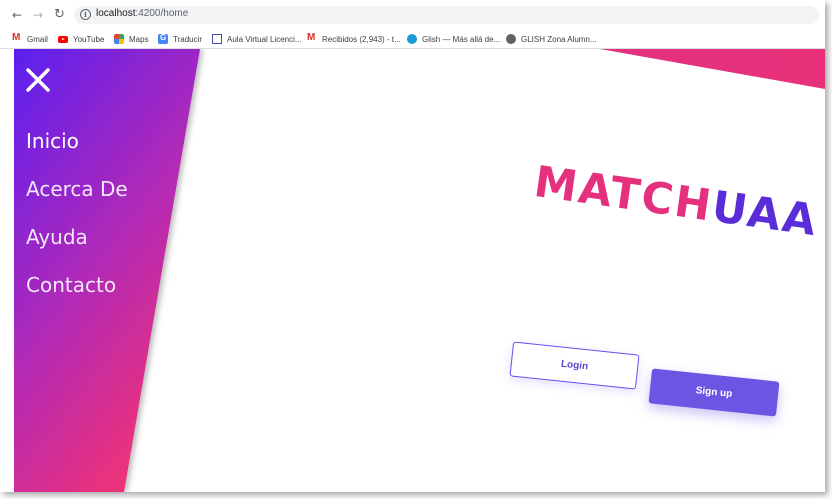 This screenshot has height=499, width=832. Describe the element at coordinates (163, 38) in the screenshot. I see `translate-icon` at that location.